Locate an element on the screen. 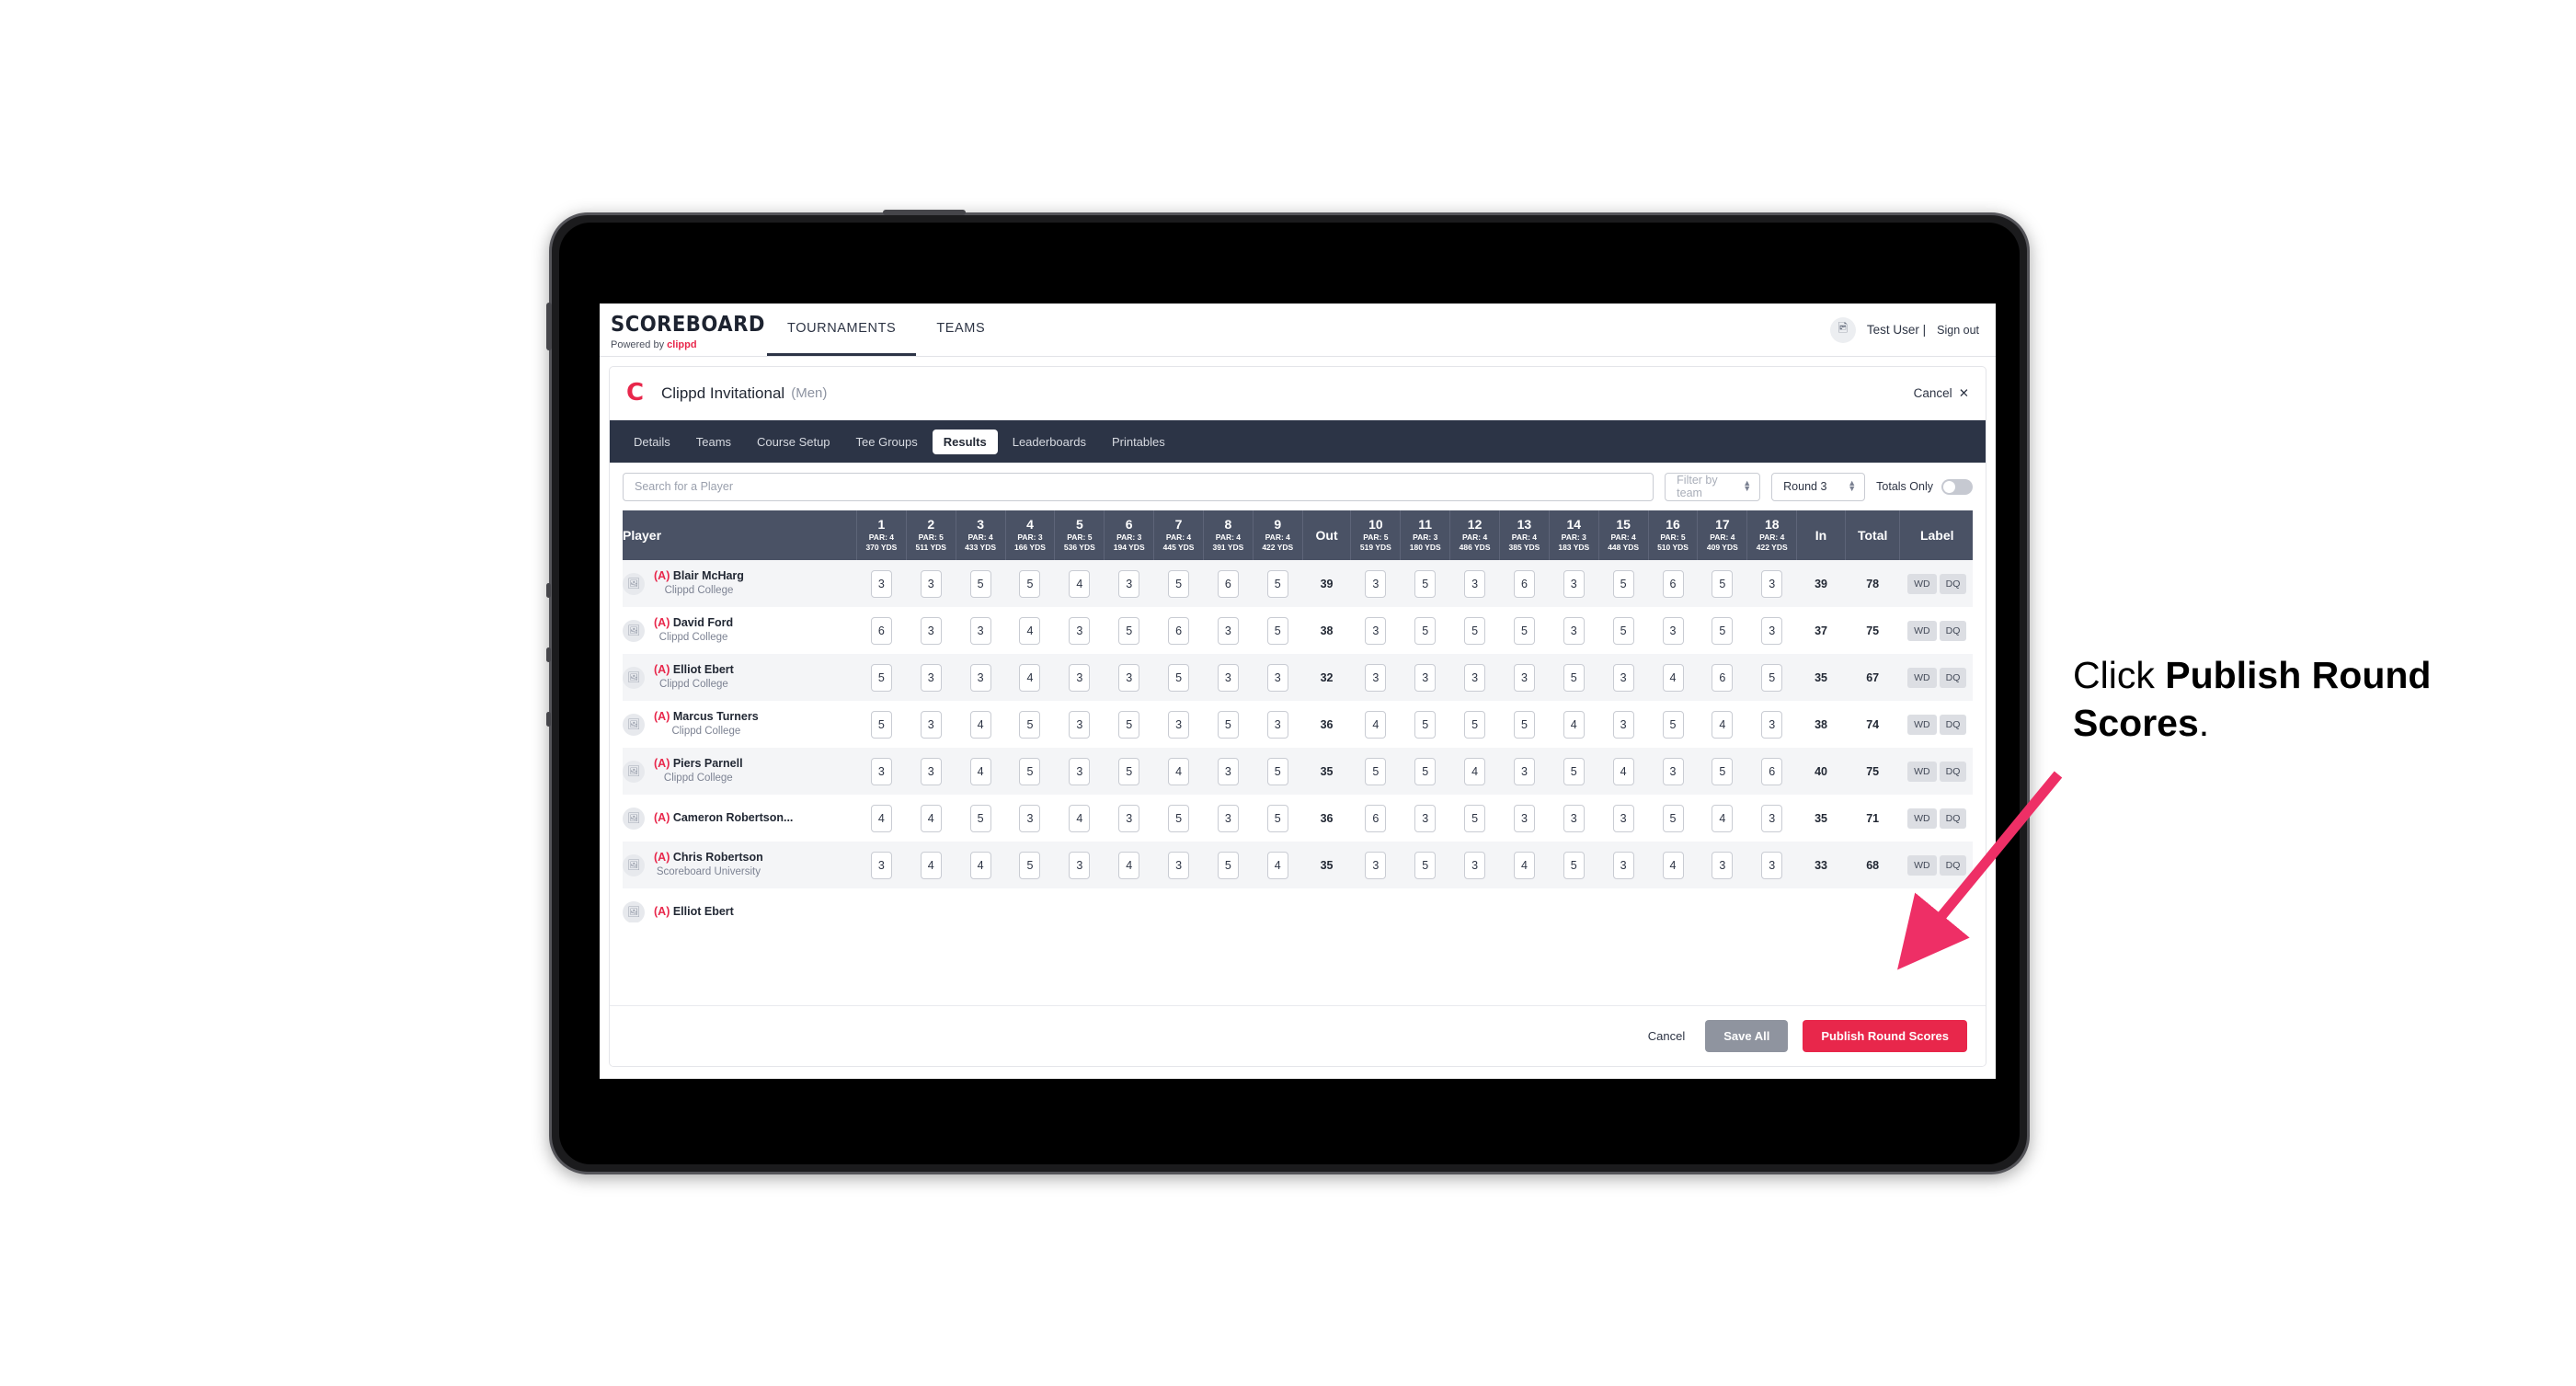  nav-tab-tournaments: TOURNAMENTS is located at coordinates (842, 330).